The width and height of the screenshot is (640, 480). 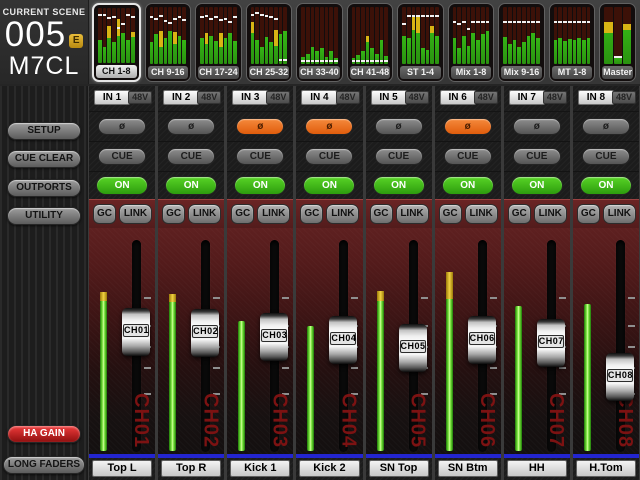 I want to click on channel-name: H.Tom, so click(x=605, y=468).